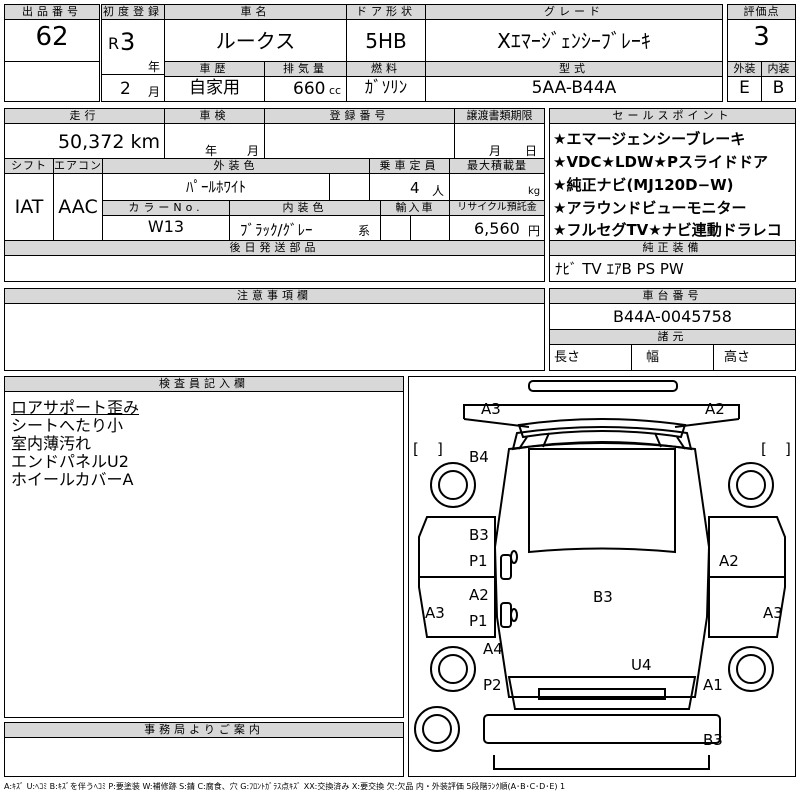 Image resolution: width=800 pixels, height=800 pixels. What do you see at coordinates (52, 12) in the screenshot?
I see `lot-no-label: 出品番号` at bounding box center [52, 12].